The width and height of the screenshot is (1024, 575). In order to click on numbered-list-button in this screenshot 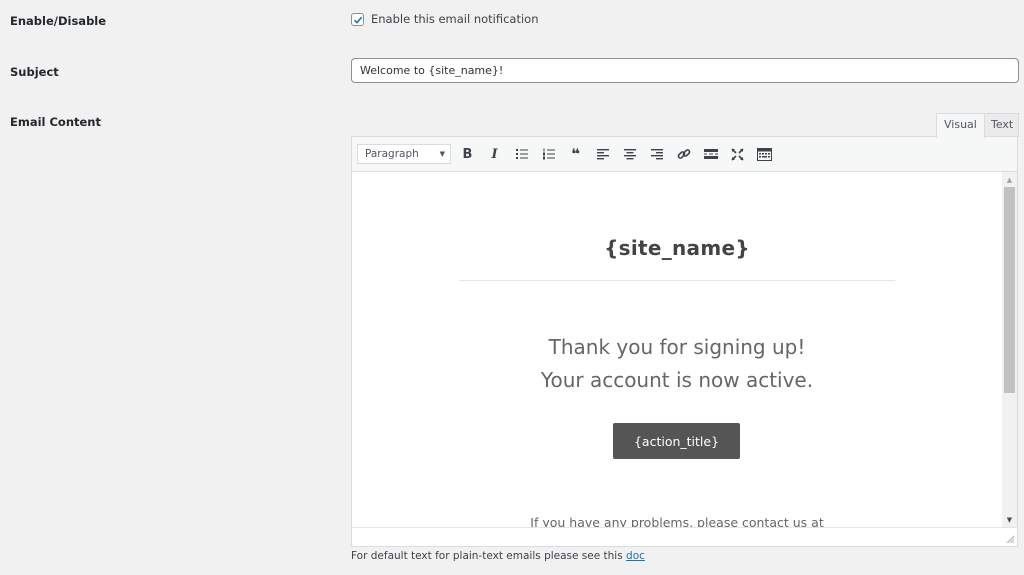, I will do `click(548, 154)`.